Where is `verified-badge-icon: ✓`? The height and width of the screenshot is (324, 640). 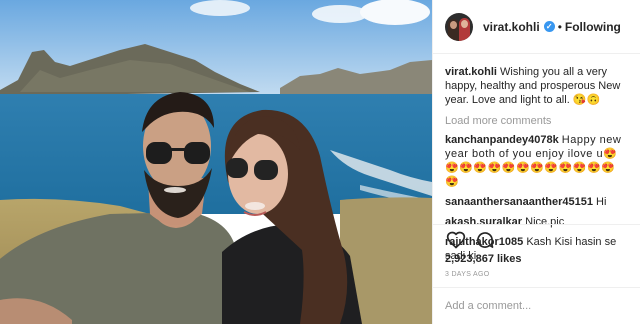
verified-badge-icon: ✓ is located at coordinates (549, 26).